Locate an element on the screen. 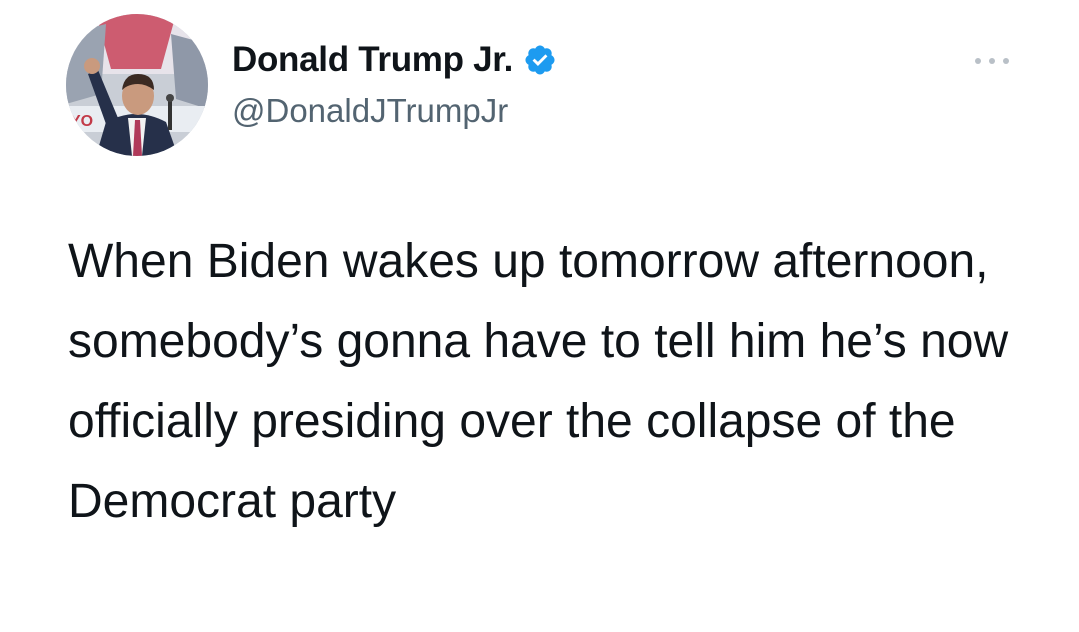 The image size is (1079, 632). avatar-photo: YO is located at coordinates (137, 85).